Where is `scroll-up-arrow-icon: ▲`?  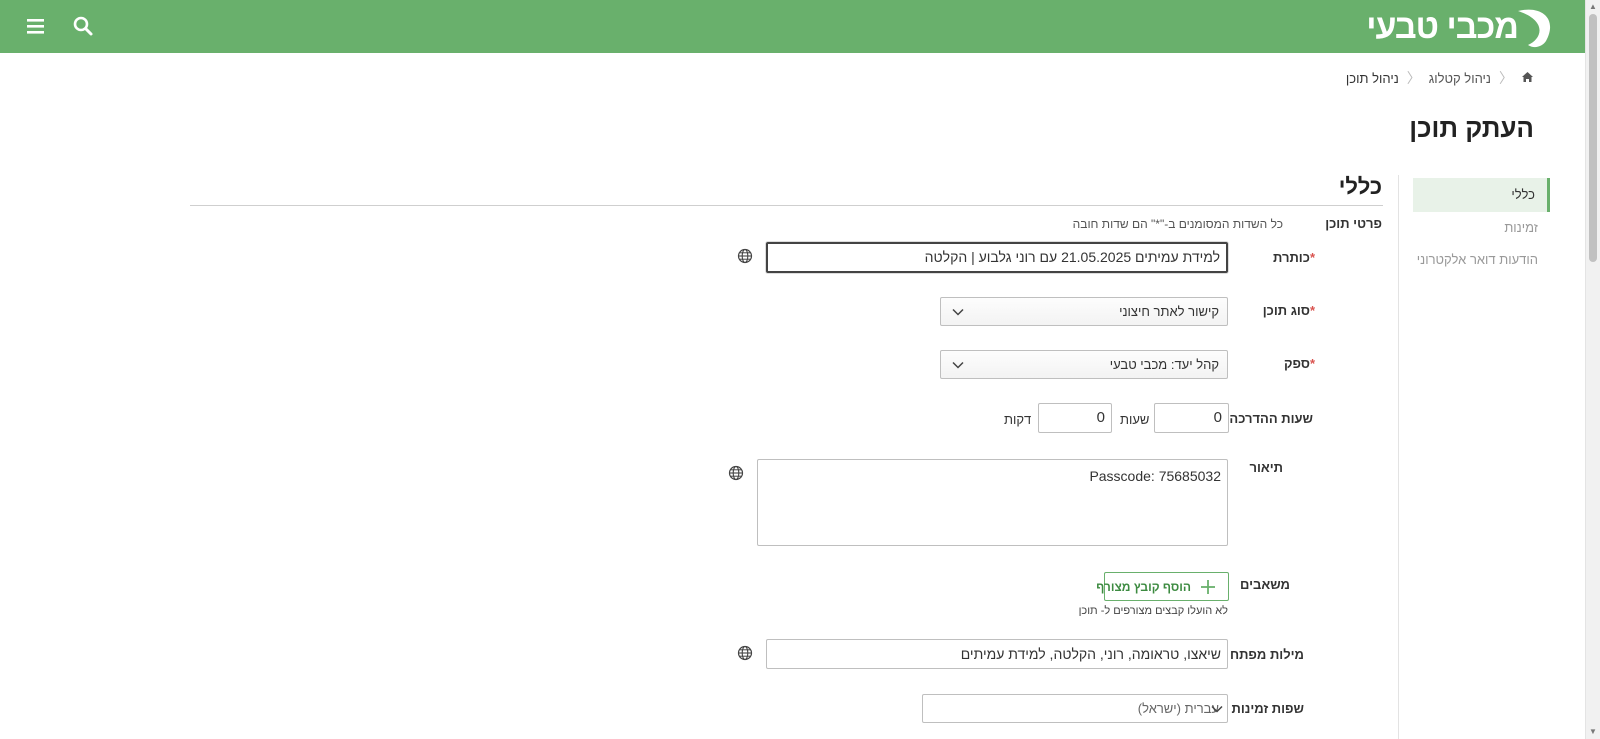
scroll-up-arrow-icon: ▲ is located at coordinates (1593, 7).